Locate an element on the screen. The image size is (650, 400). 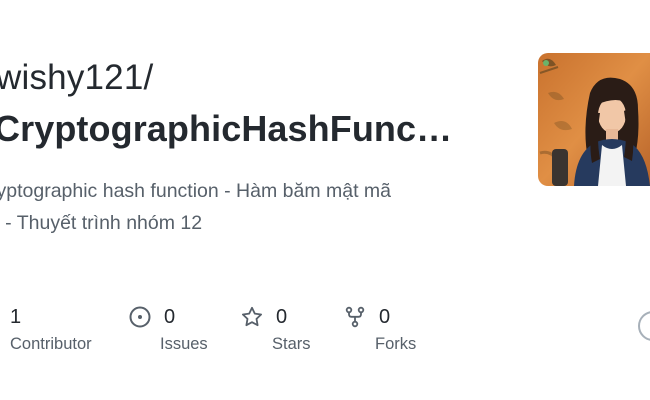
owner-avatar is located at coordinates (594, 119).